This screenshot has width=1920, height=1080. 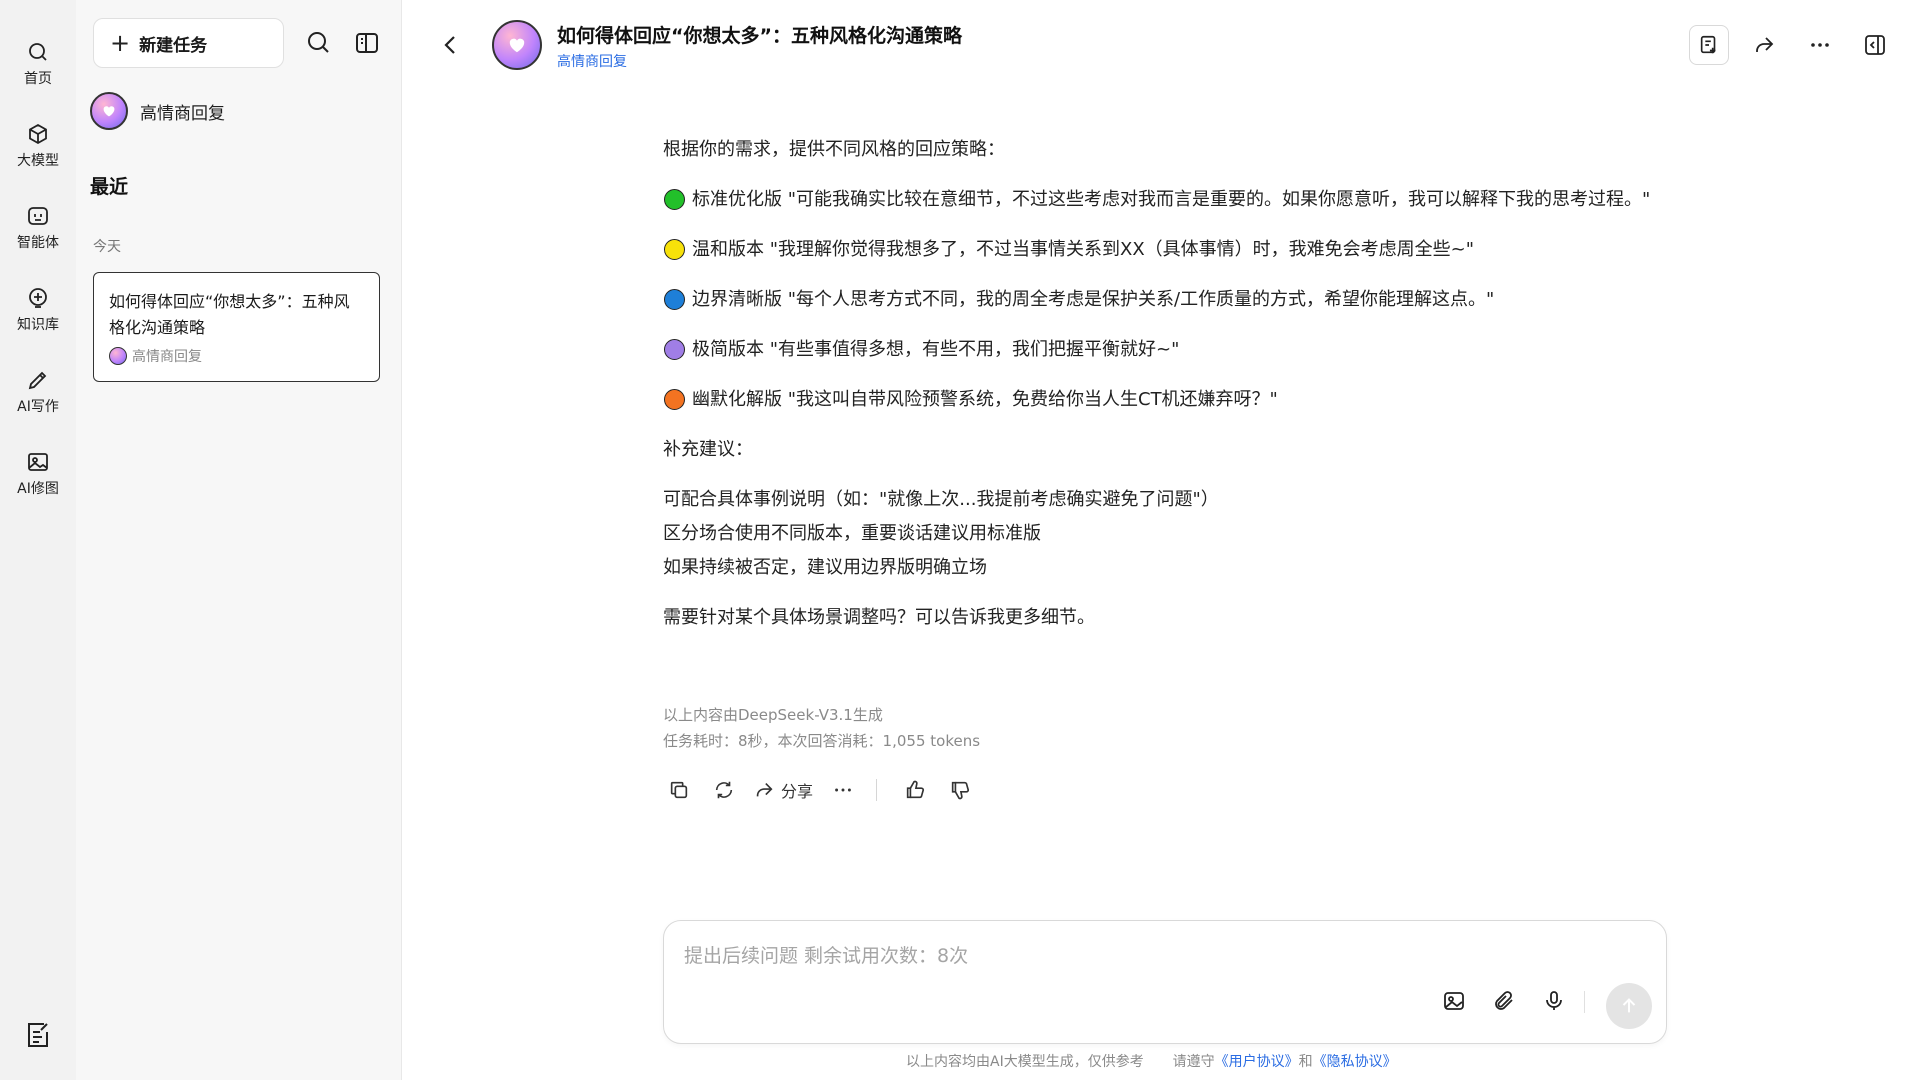 I want to click on notes-button, so click(x=38, y=1035).